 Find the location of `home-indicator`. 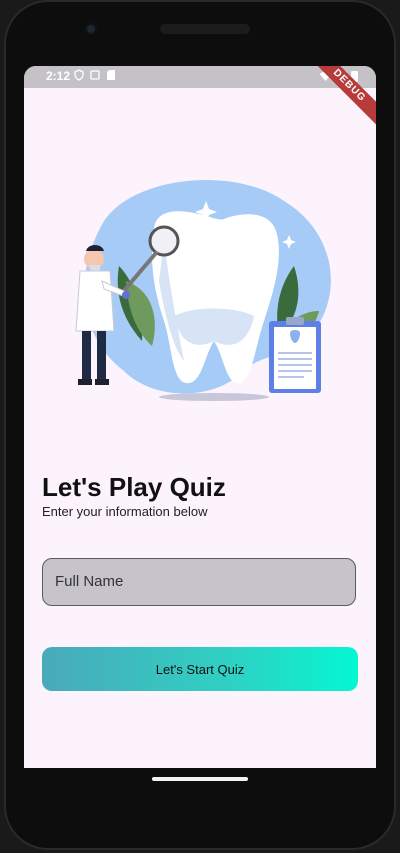

home-indicator is located at coordinates (200, 779).